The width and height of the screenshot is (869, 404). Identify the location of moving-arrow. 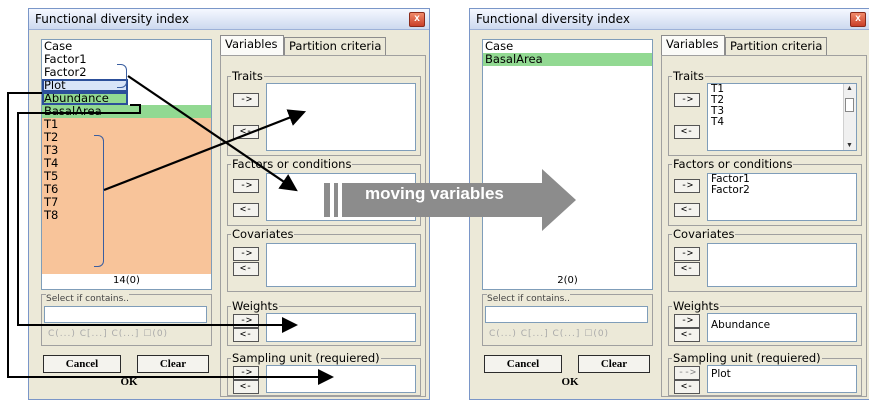
(450, 200).